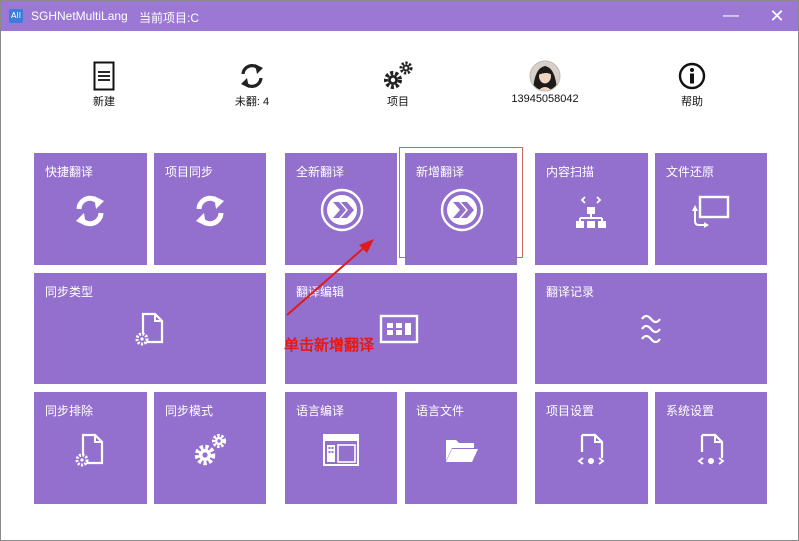 Image resolution: width=799 pixels, height=541 pixels. Describe the element at coordinates (398, 76) in the screenshot. I see `gear-icon` at that location.